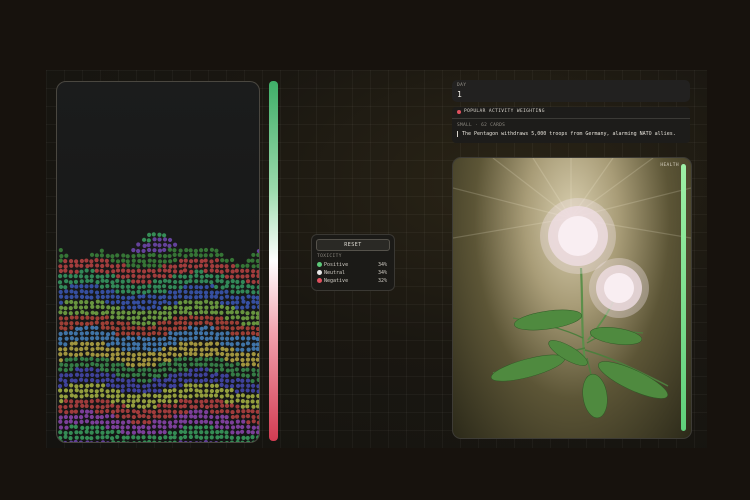 This screenshot has height=500, width=750. I want to click on reset-button: RESET, so click(353, 245).